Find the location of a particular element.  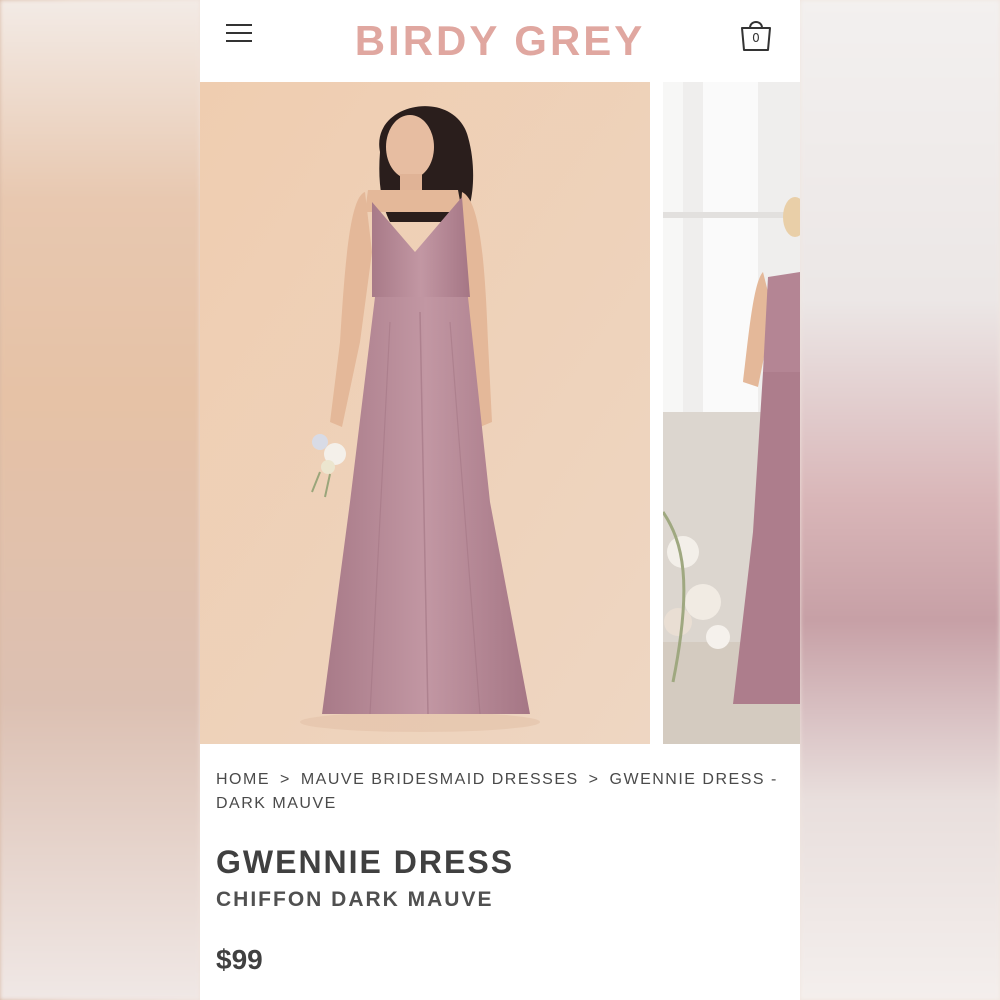

site-header: BIRDY GREY 0 is located at coordinates (500, 41).